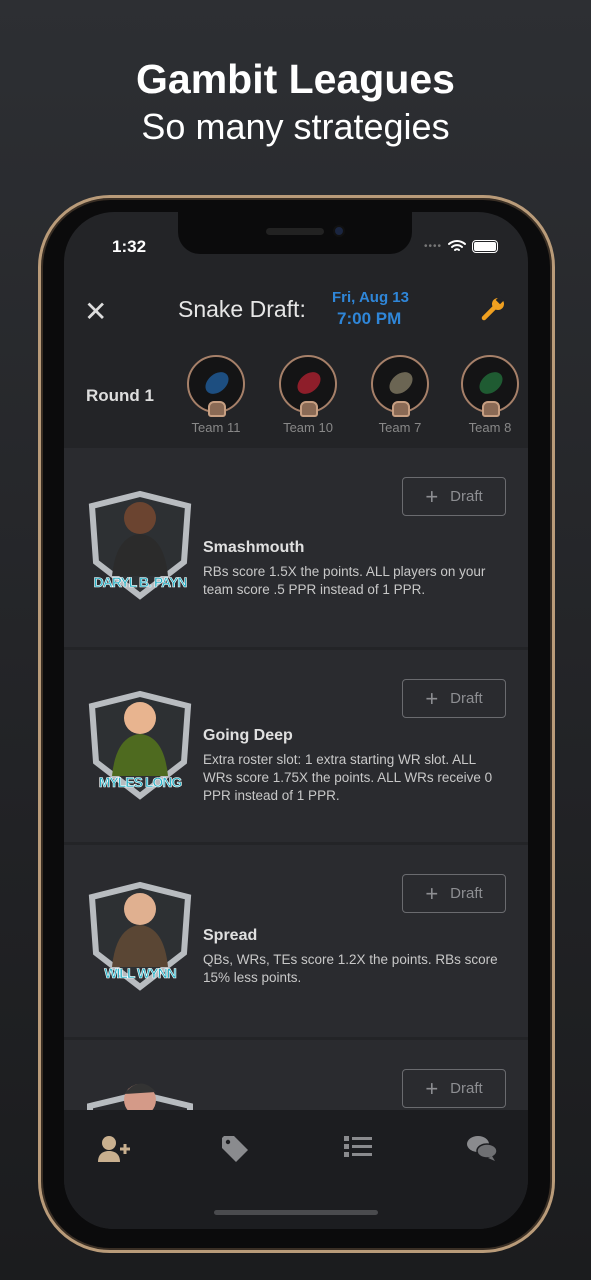 This screenshot has height=1280, width=591. I want to click on draft-time: 7:00 PM, so click(369, 318).